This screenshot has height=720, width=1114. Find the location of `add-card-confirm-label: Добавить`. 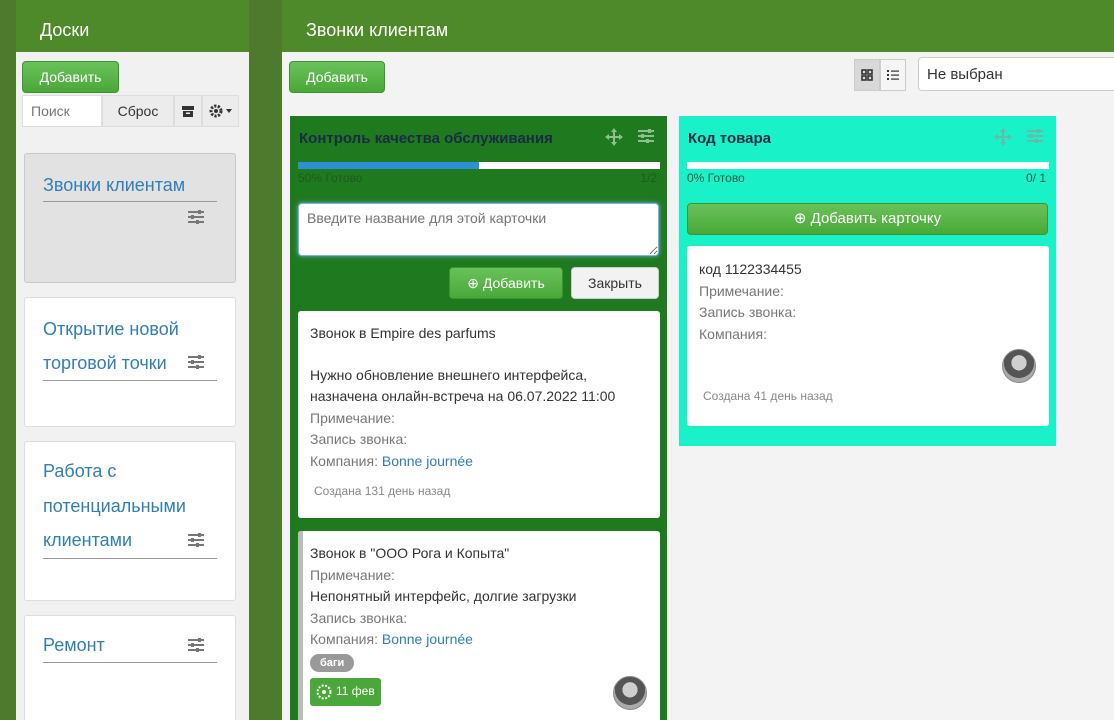

add-card-confirm-label: Добавить is located at coordinates (513, 283).